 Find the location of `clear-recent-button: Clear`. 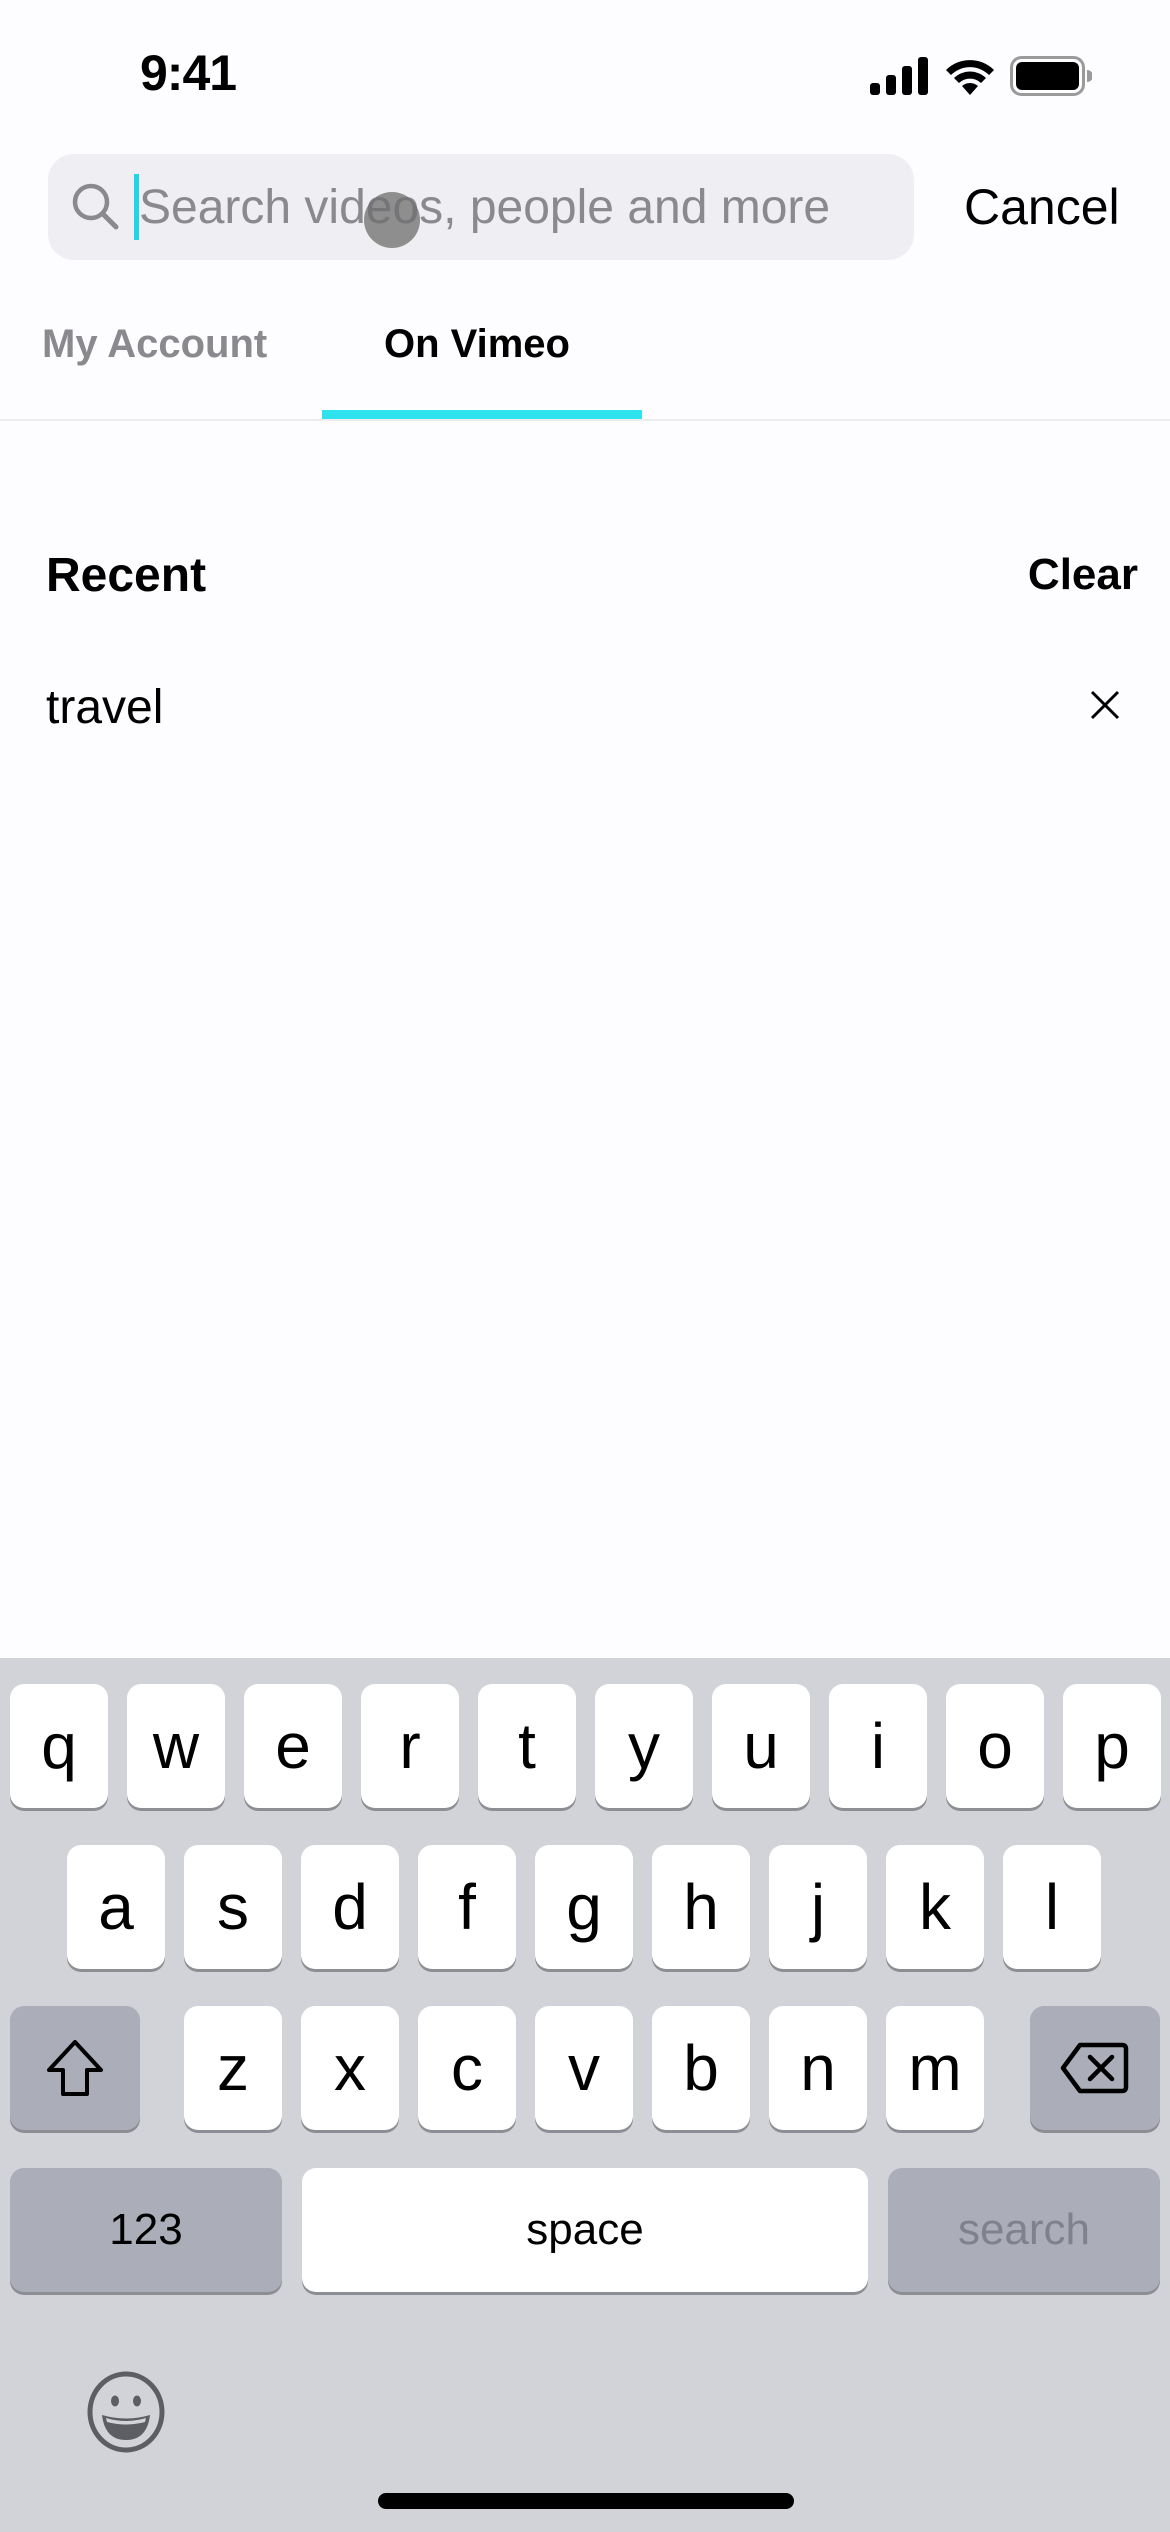

clear-recent-button: Clear is located at coordinates (1083, 575).